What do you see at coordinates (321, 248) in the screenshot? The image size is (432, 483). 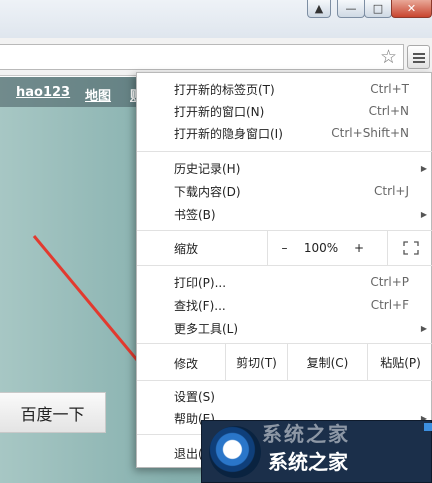 I see `zoom-level: 100%` at bounding box center [321, 248].